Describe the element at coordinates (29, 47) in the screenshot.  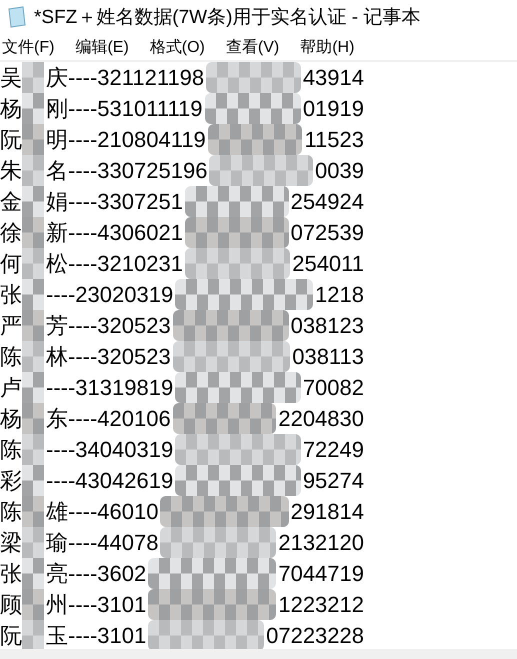
I see `menu-item: 文件(F)` at that location.